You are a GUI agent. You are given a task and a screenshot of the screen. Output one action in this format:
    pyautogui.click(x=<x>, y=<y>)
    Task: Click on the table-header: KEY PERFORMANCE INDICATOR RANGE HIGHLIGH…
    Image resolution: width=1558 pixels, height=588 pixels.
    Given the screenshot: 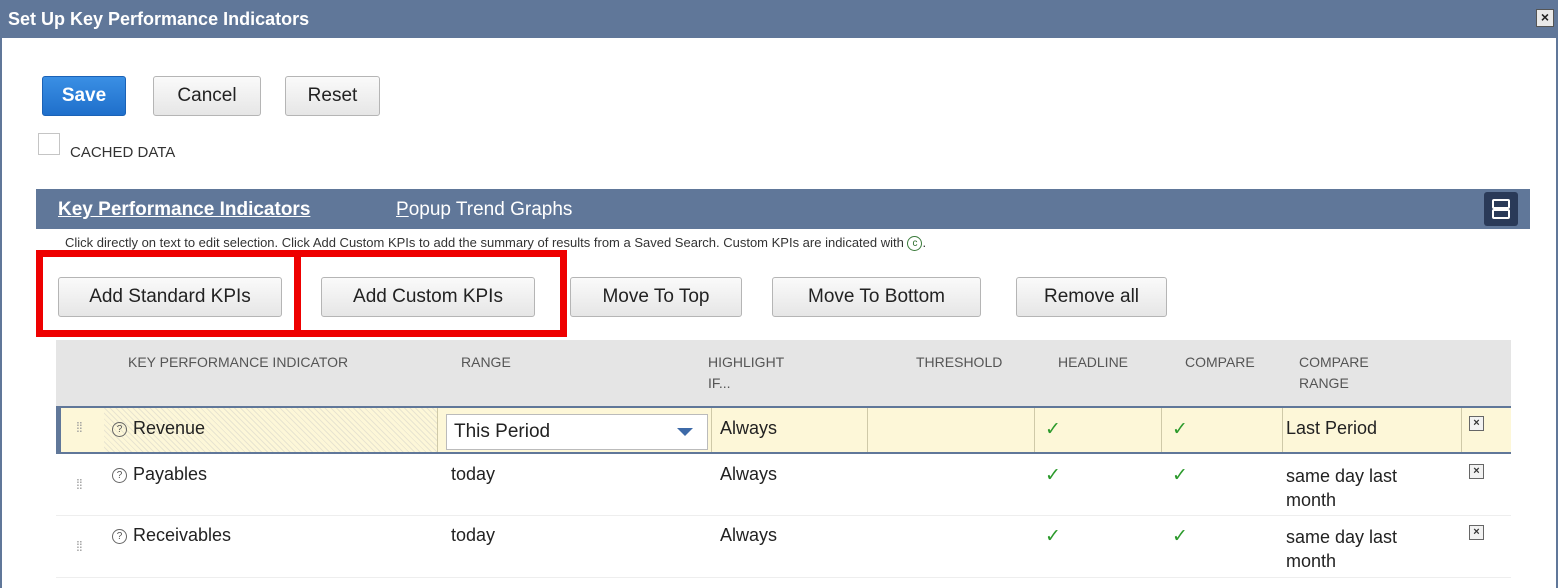 What is the action you would take?
    pyautogui.click(x=783, y=373)
    